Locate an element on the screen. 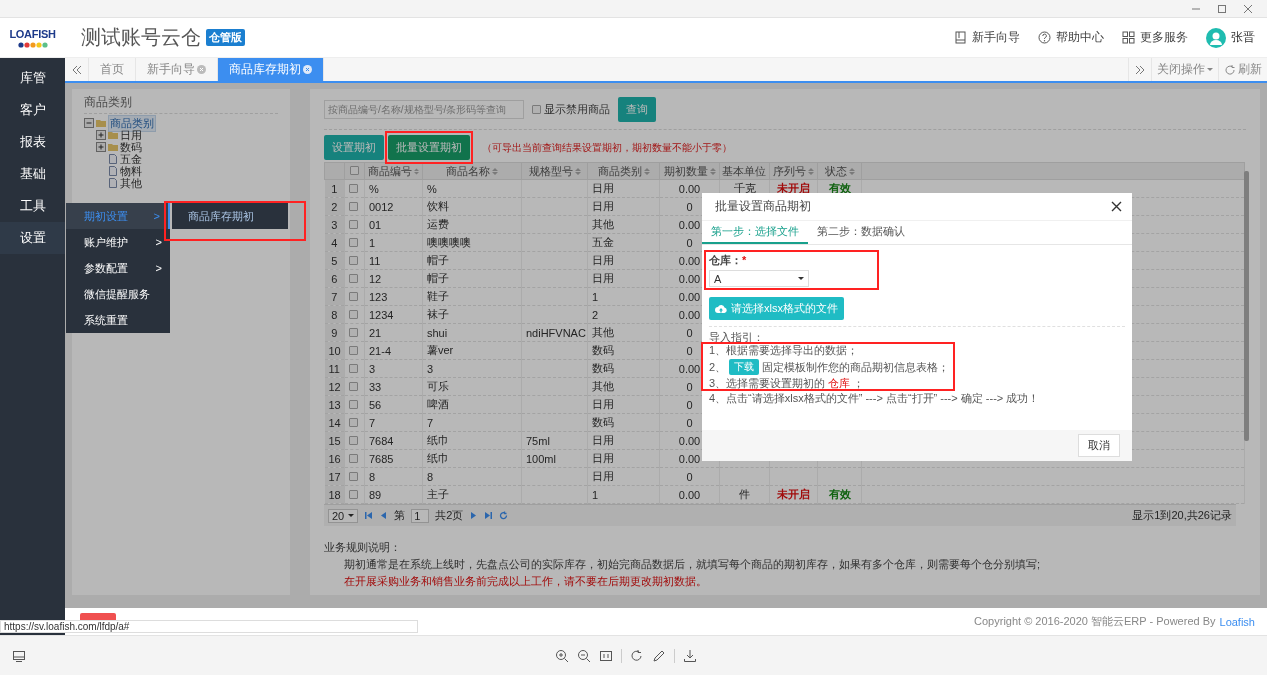 This screenshot has height=677, width=1267. table-cell: 75ml is located at coordinates (554, 440).